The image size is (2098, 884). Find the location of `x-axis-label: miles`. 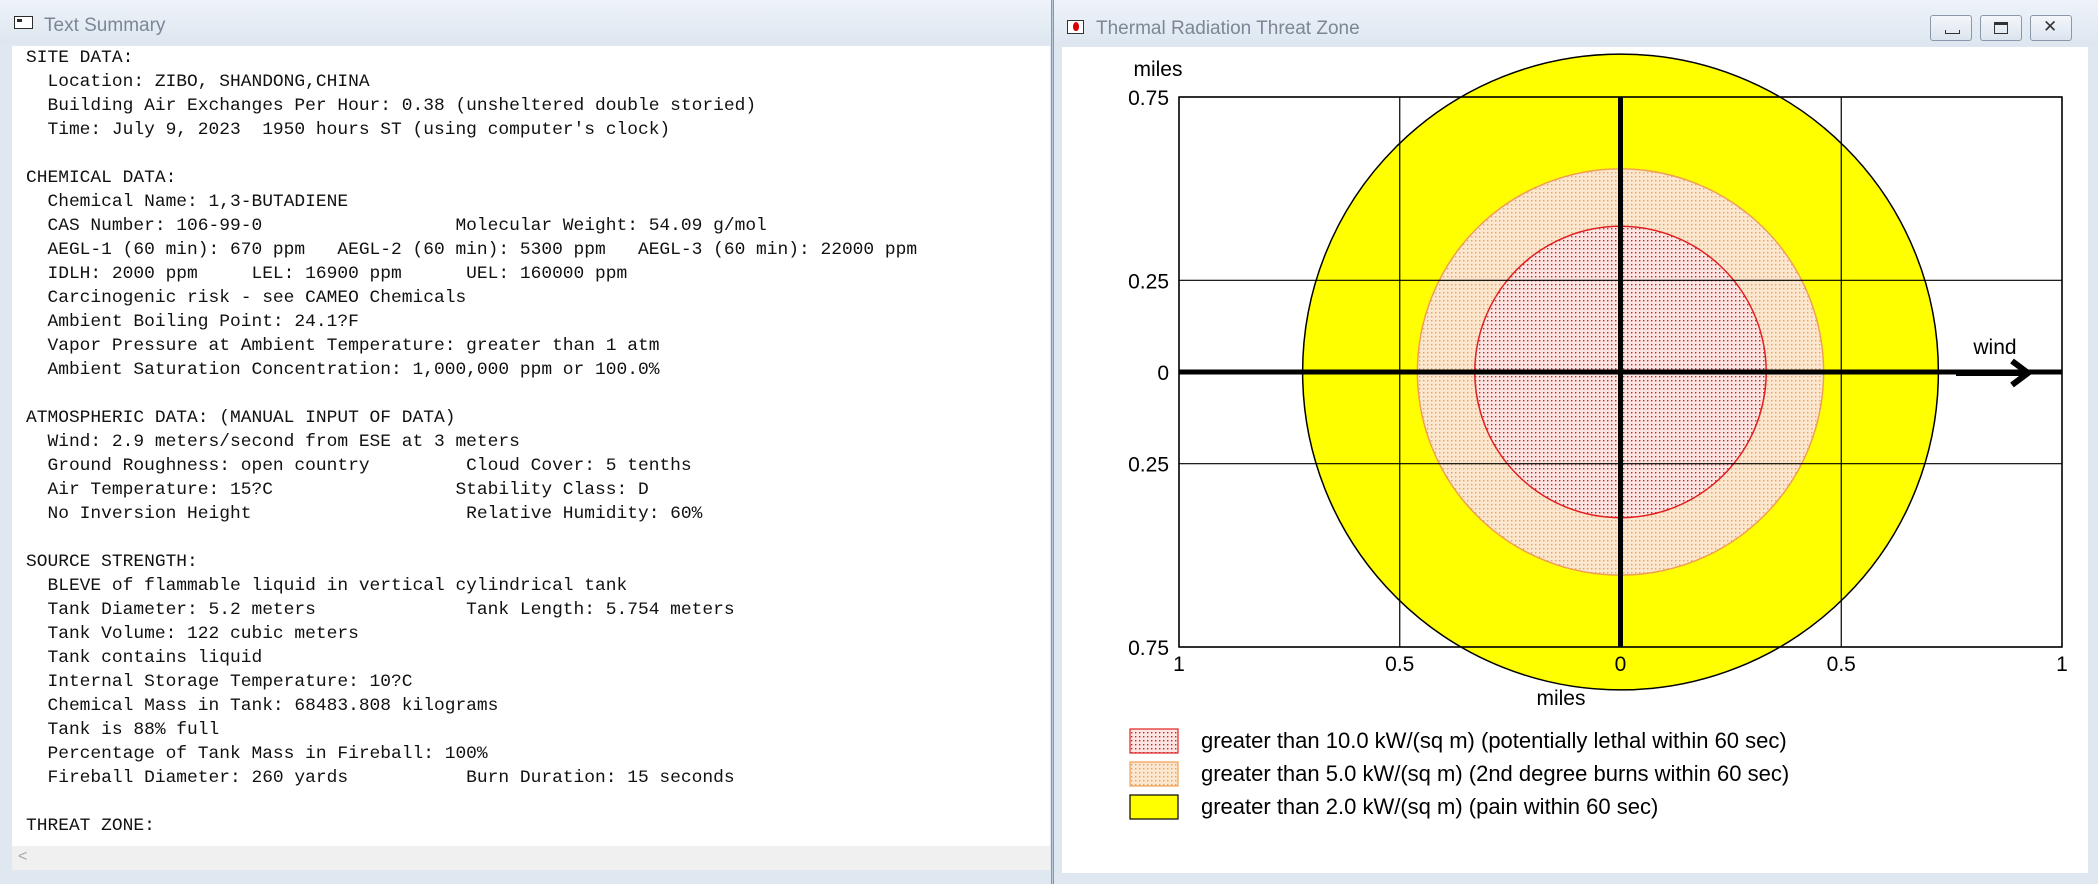

x-axis-label: miles is located at coordinates (1560, 698).